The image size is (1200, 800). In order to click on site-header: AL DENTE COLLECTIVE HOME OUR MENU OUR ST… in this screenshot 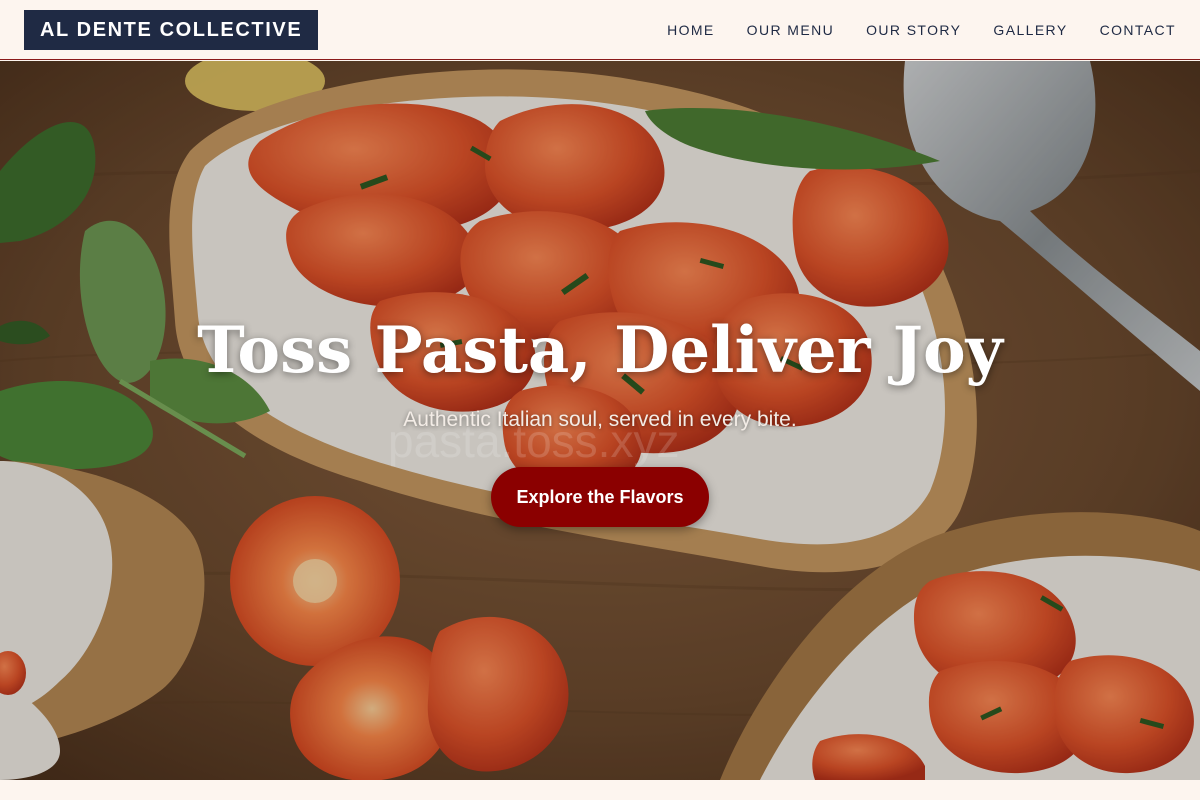, I will do `click(600, 30)`.